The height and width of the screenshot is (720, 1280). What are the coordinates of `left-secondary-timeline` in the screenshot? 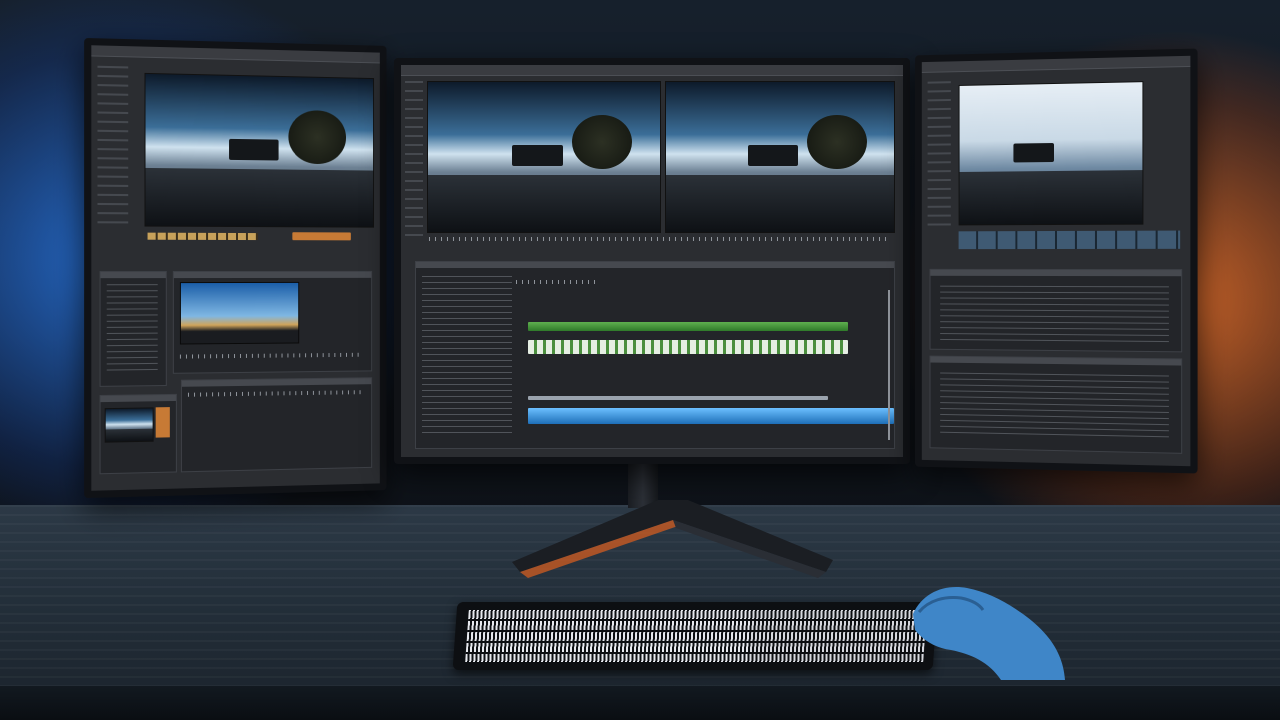 It's located at (276, 425).